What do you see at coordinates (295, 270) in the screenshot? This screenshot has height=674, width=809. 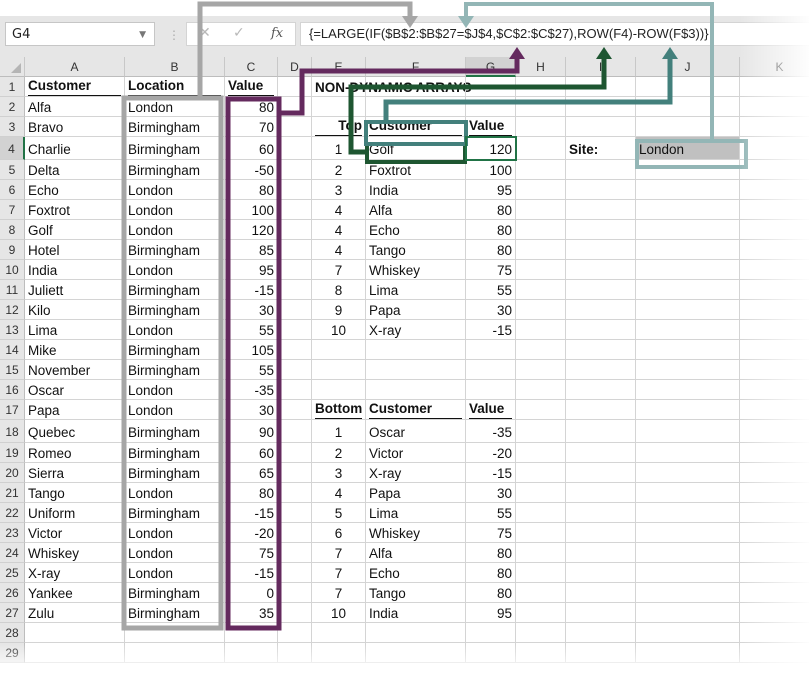 I see `cell-d10` at bounding box center [295, 270].